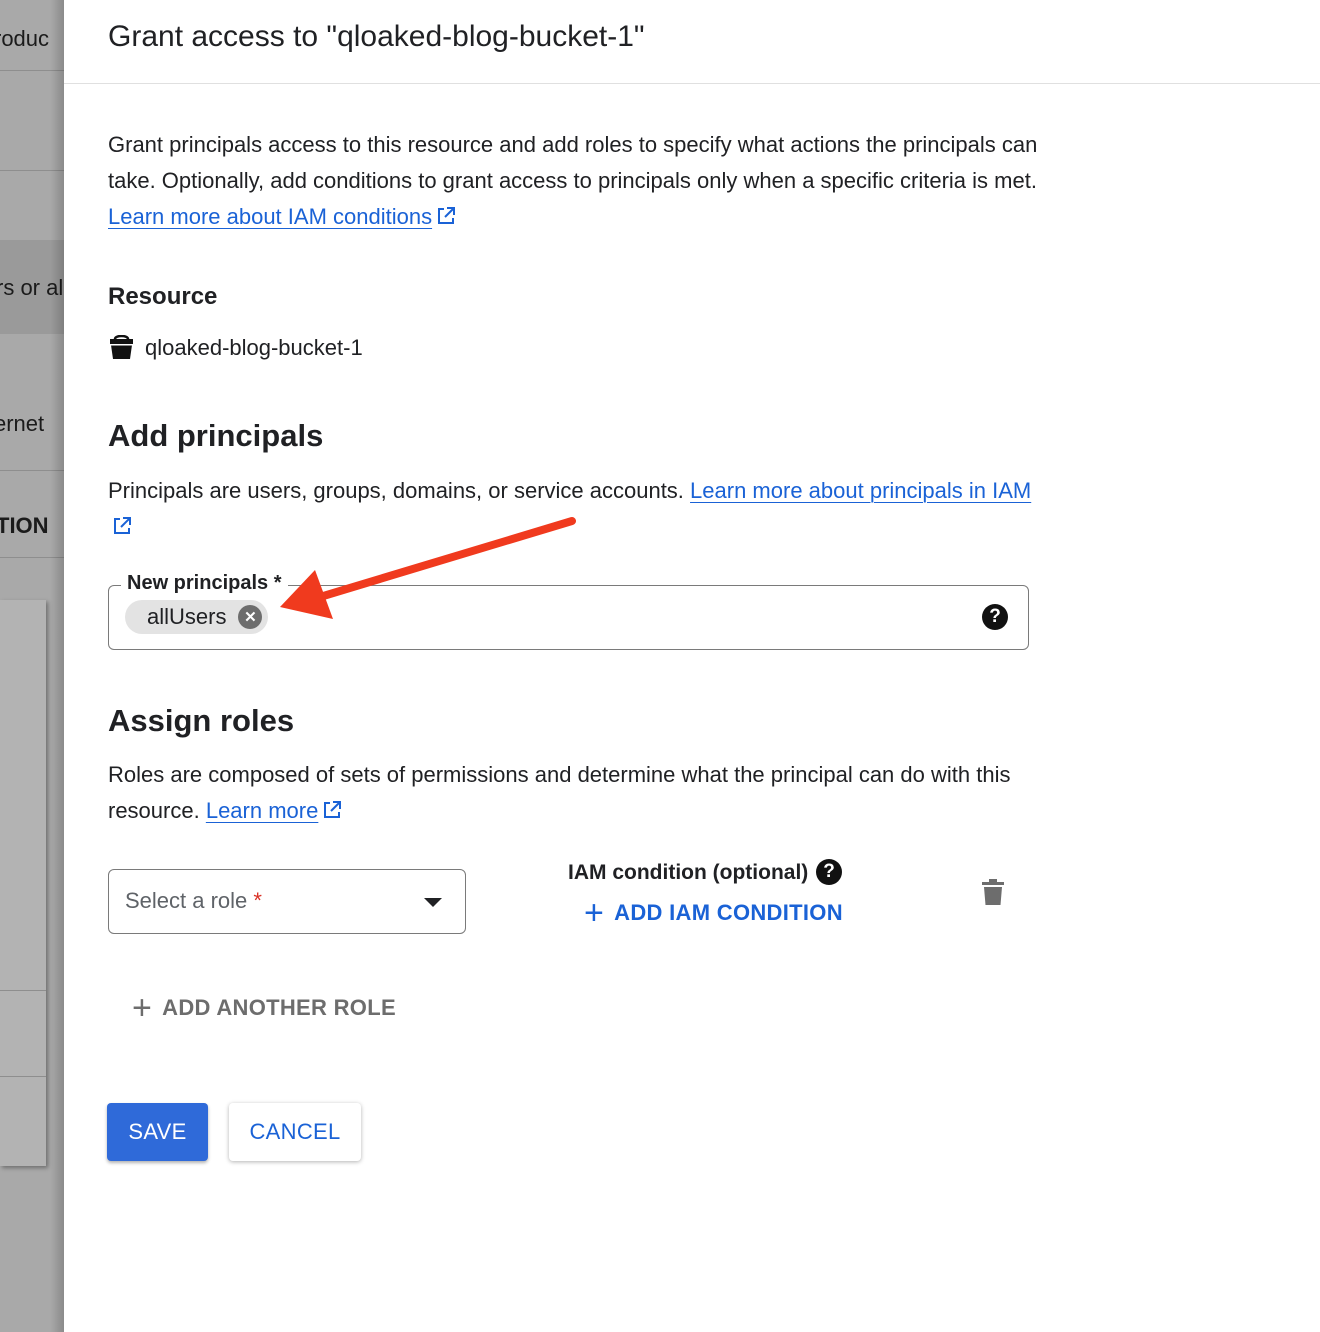 The image size is (1320, 1332). What do you see at coordinates (433, 902) in the screenshot?
I see `dropdown-arrow-icon` at bounding box center [433, 902].